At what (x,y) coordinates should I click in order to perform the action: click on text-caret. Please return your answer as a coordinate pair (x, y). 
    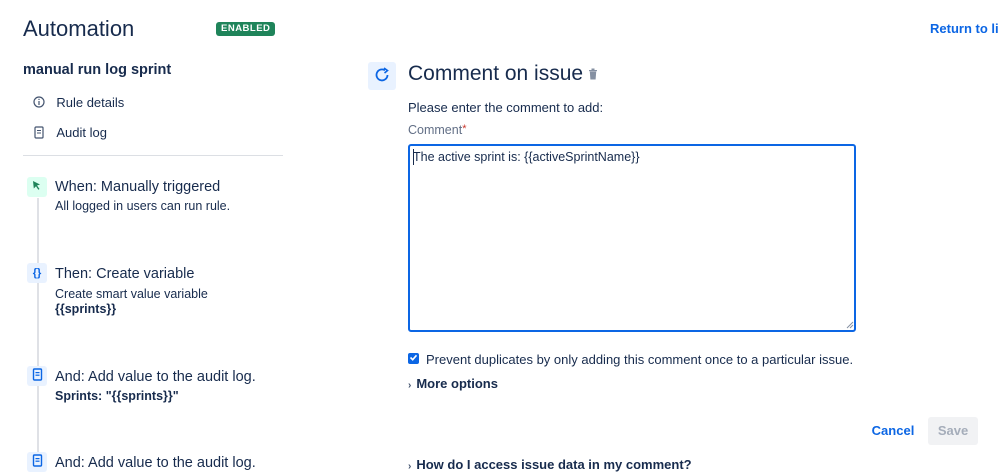
    Looking at the image, I should click on (413, 157).